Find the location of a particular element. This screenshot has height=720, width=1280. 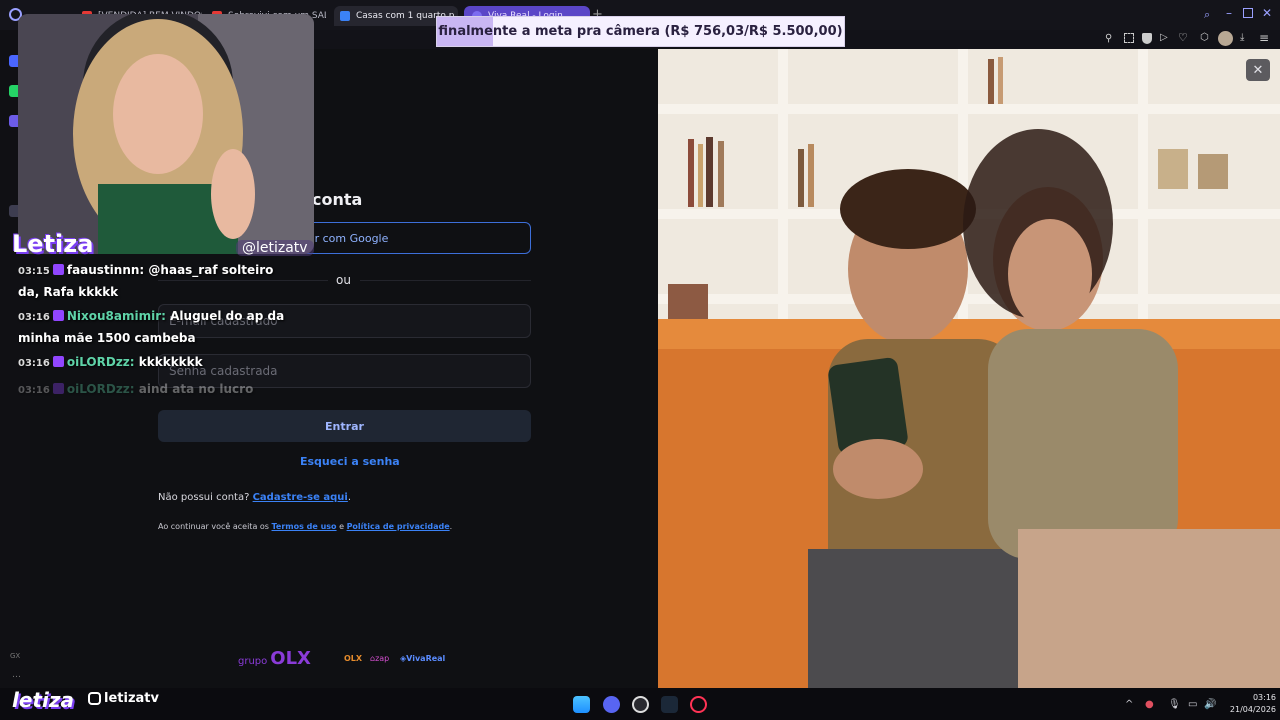

submit-button: Entrar is located at coordinates (344, 426).